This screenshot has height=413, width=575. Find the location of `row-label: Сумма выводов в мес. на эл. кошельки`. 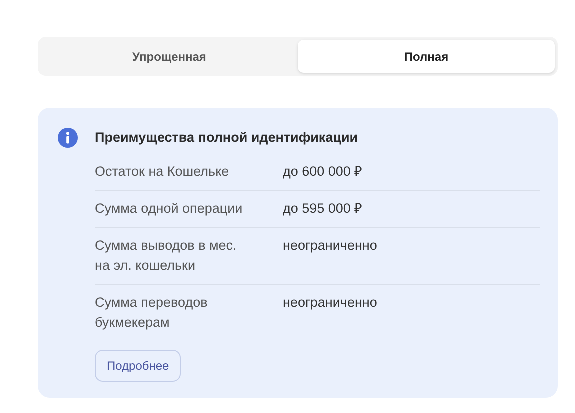

row-label: Сумма выводов в мес. на эл. кошельки is located at coordinates (166, 256).